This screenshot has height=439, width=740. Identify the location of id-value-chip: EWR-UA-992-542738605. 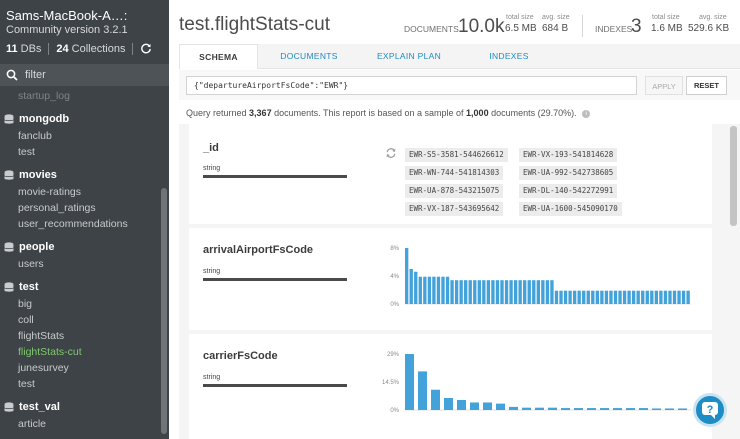
(568, 173).